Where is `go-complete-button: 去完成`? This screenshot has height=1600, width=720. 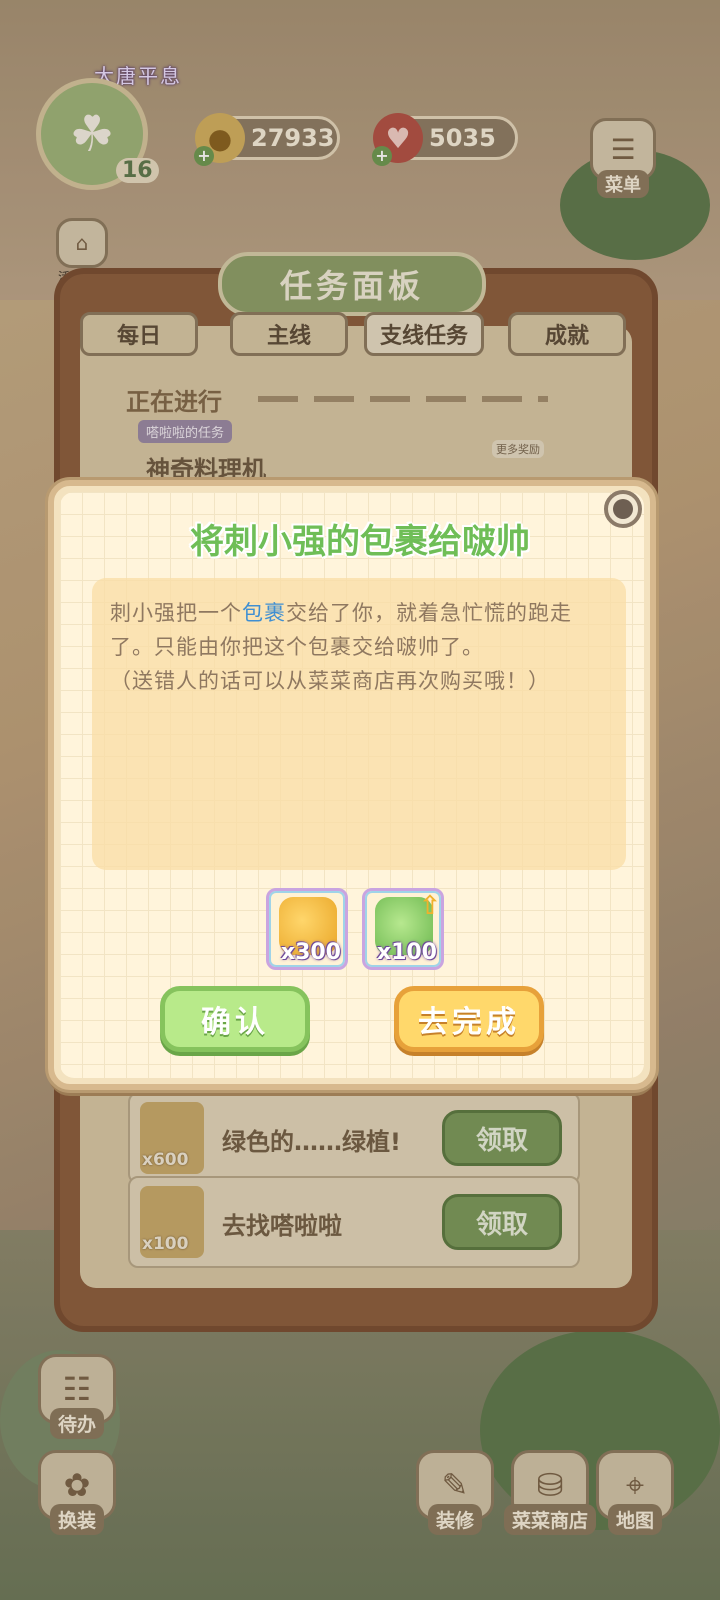
go-complete-button: 去完成 is located at coordinates (469, 1019).